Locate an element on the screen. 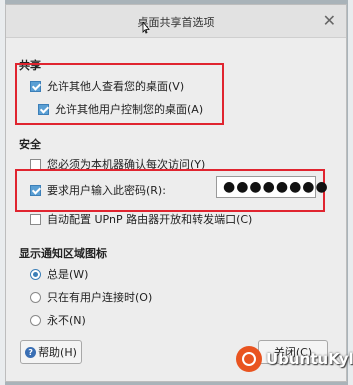  notify-connected-radio is located at coordinates (35, 297).